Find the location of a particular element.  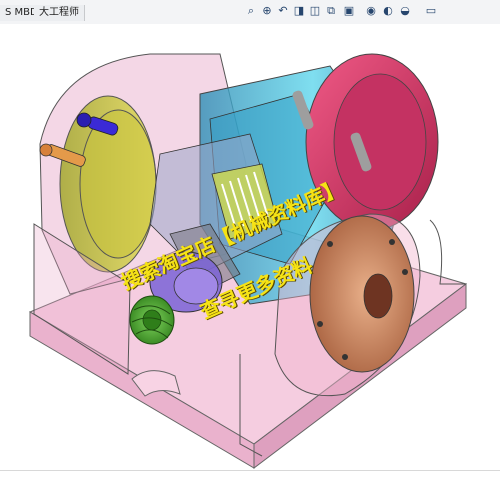

previous-view-icon: ↶ is located at coordinates (283, 11).